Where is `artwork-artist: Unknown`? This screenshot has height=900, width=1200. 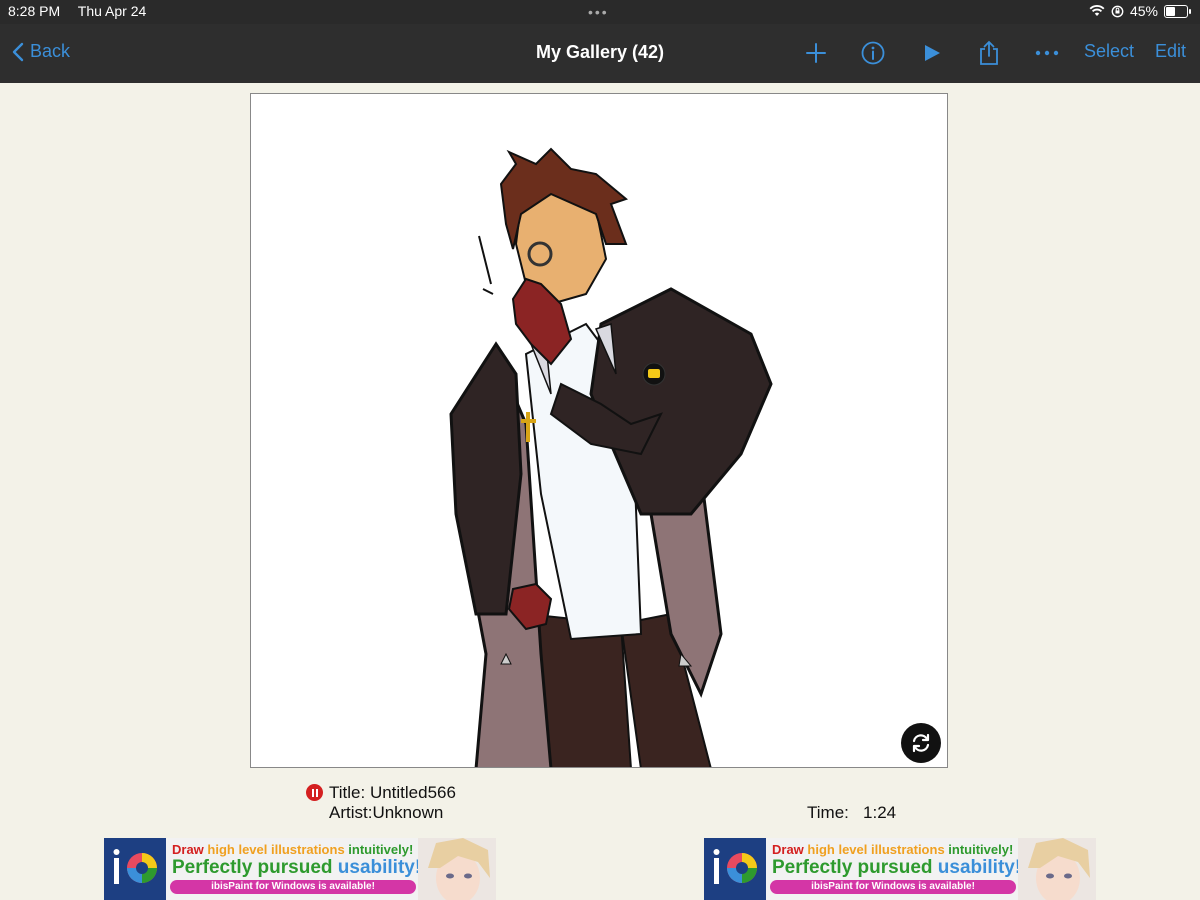 artwork-artist: Unknown is located at coordinates (408, 812).